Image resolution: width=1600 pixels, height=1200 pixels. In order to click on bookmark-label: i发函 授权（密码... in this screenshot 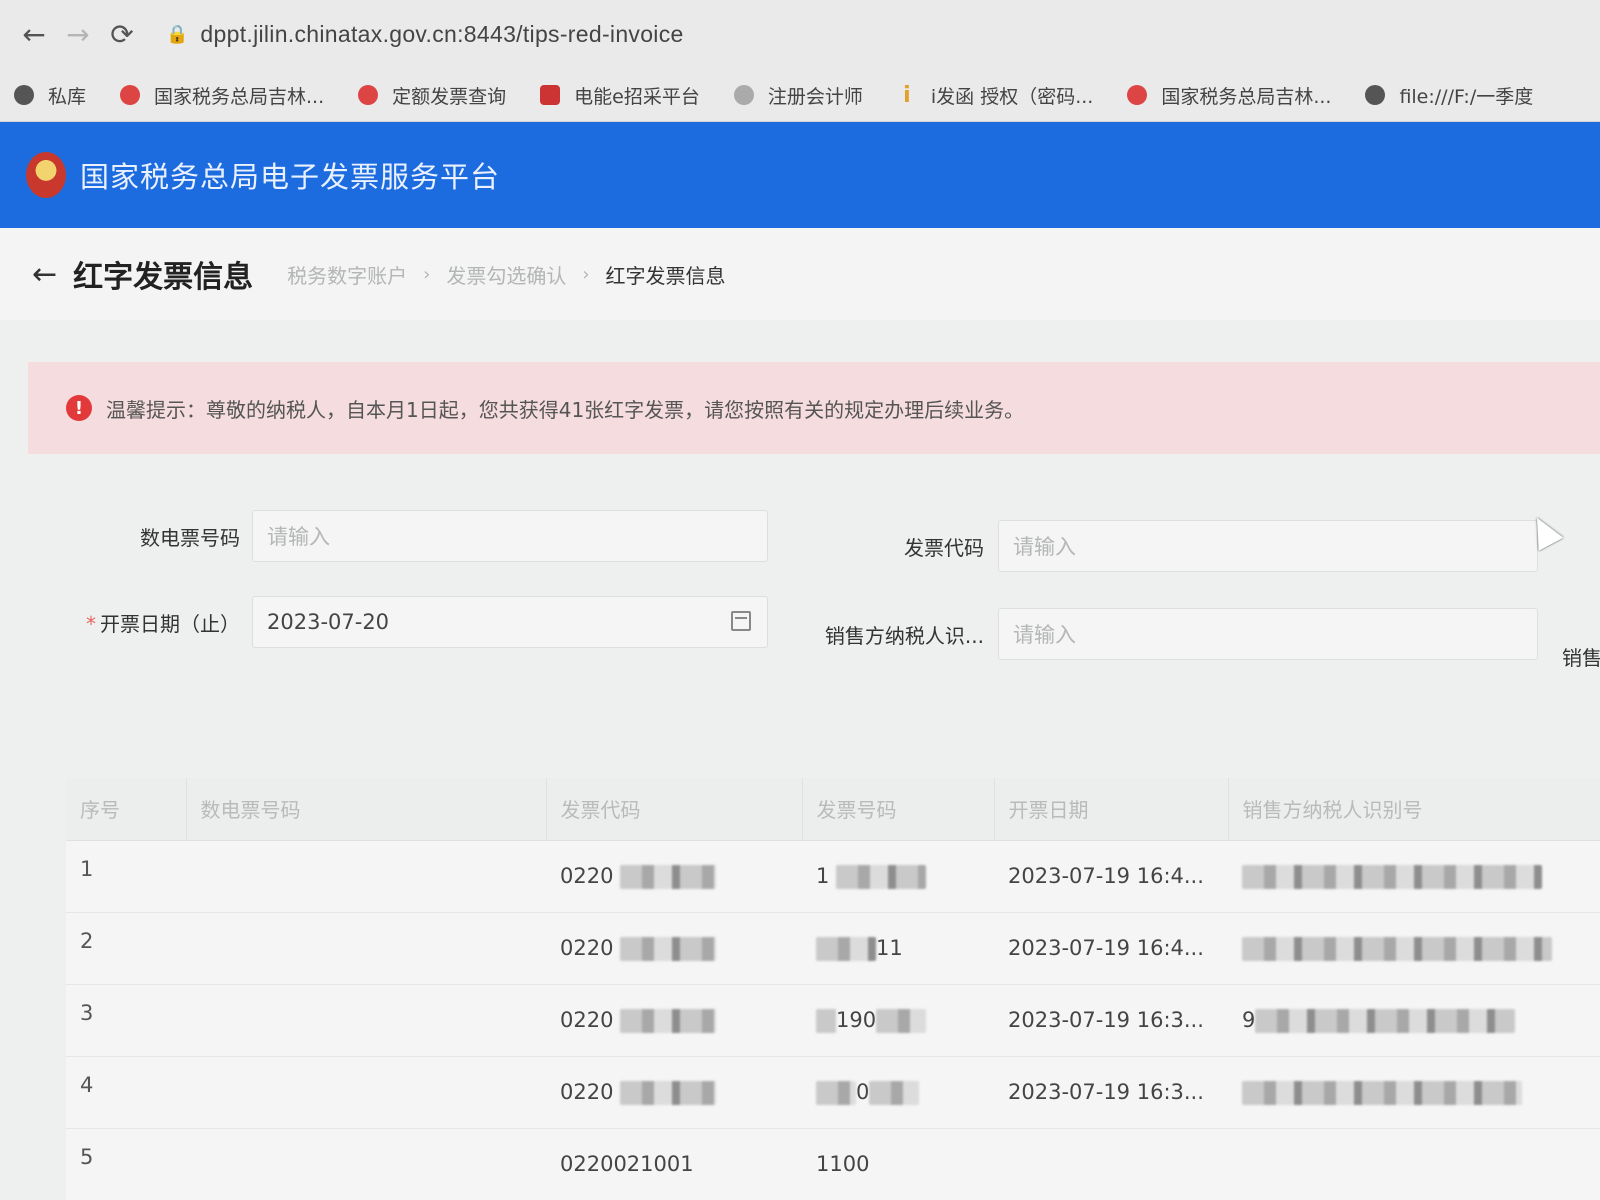, I will do `click(1012, 96)`.